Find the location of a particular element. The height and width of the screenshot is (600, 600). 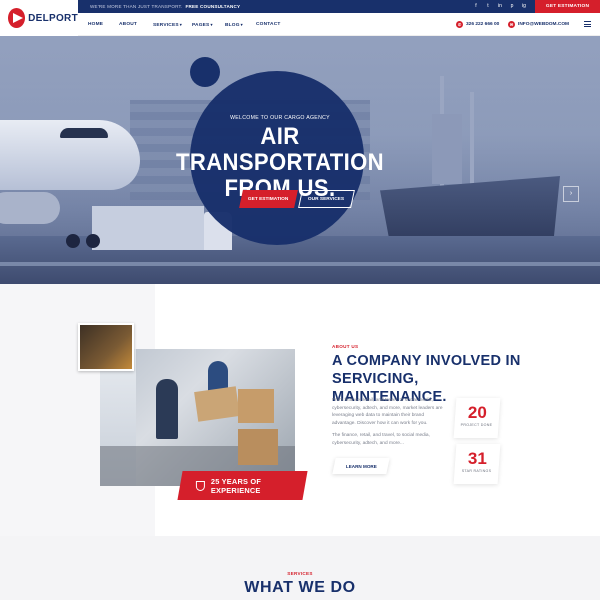

nav-about: ABOUT is located at coordinates (128, 24).